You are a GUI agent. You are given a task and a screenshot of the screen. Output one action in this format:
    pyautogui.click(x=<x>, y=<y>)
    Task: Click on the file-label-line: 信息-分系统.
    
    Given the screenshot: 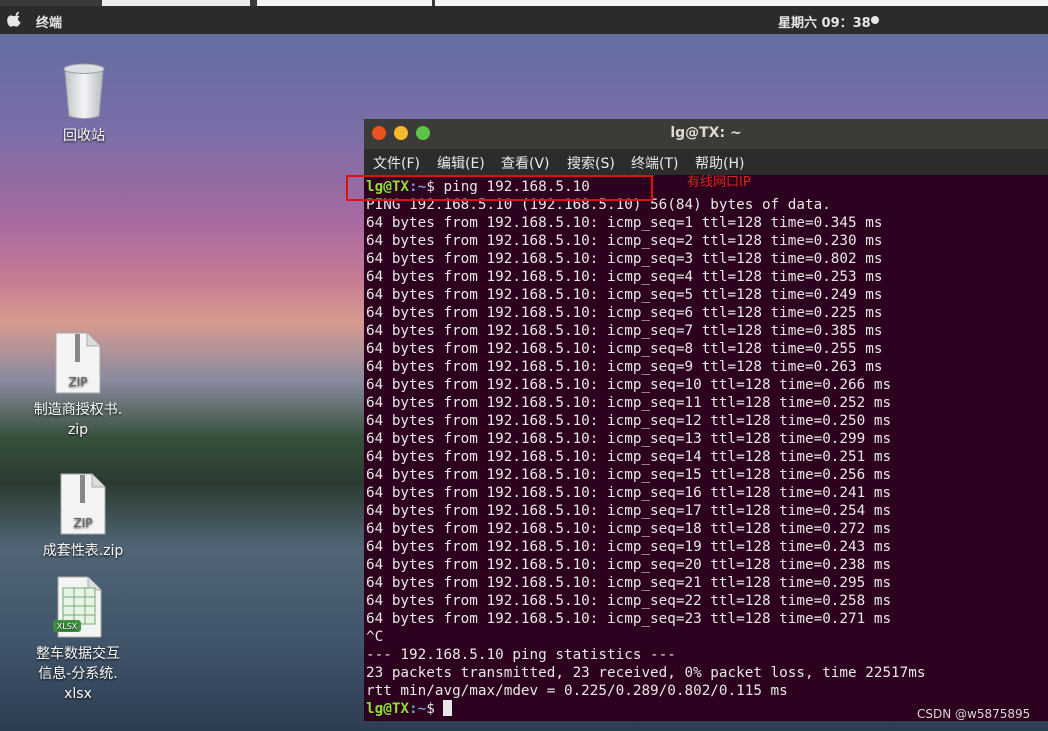 What is the action you would take?
    pyautogui.click(x=78, y=674)
    